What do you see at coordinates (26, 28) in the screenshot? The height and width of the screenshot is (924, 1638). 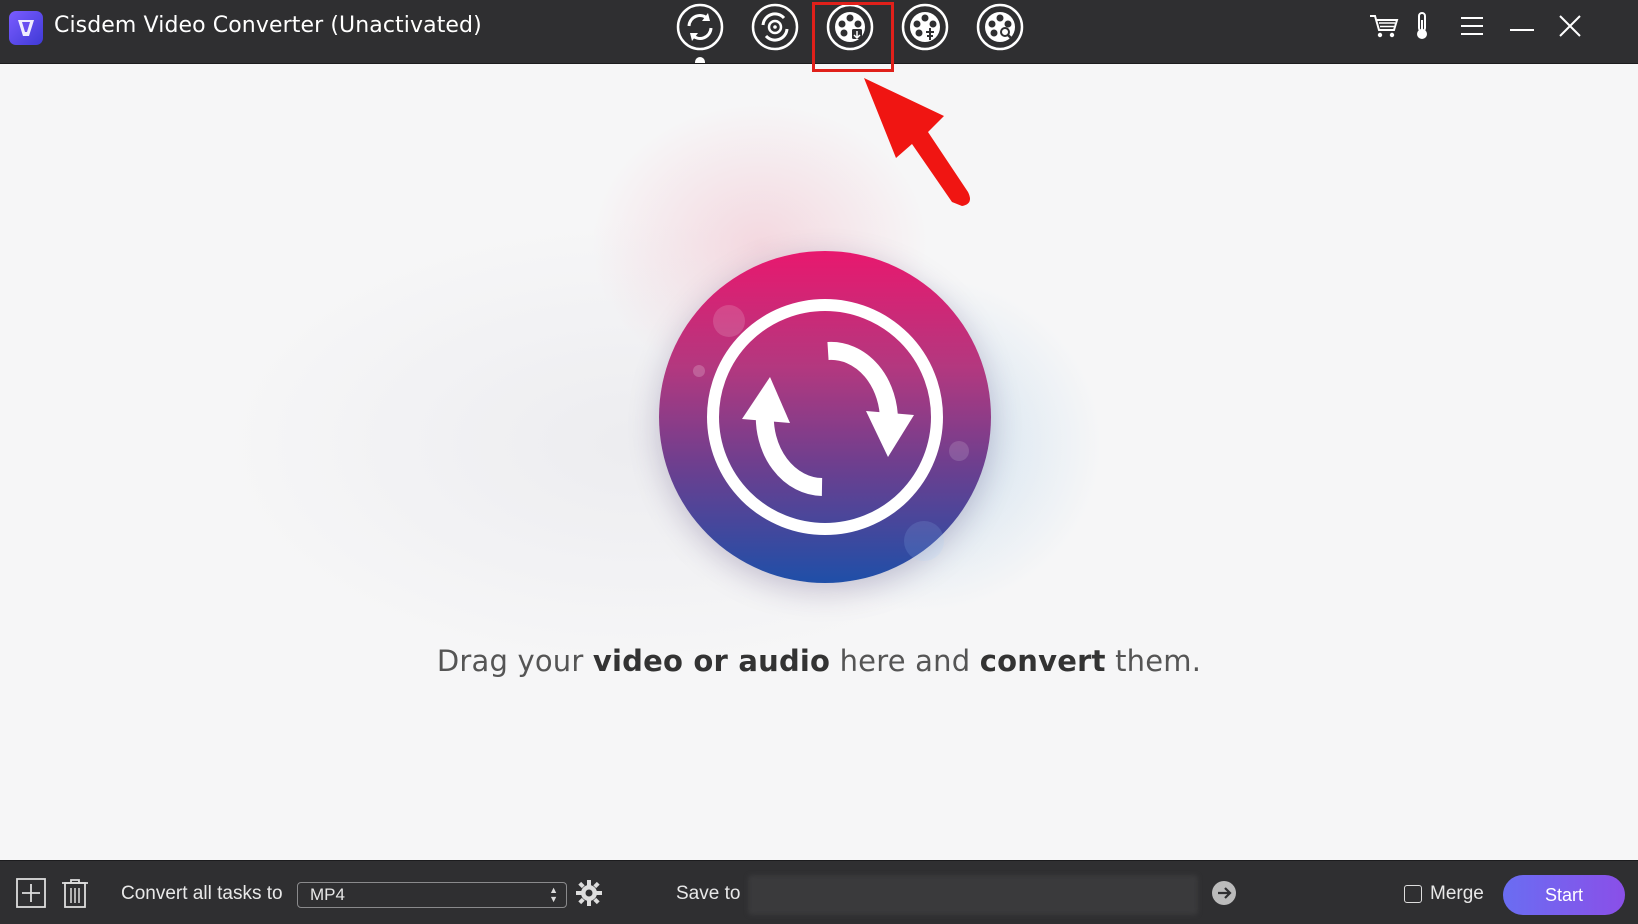 I see `app-logo-icon` at bounding box center [26, 28].